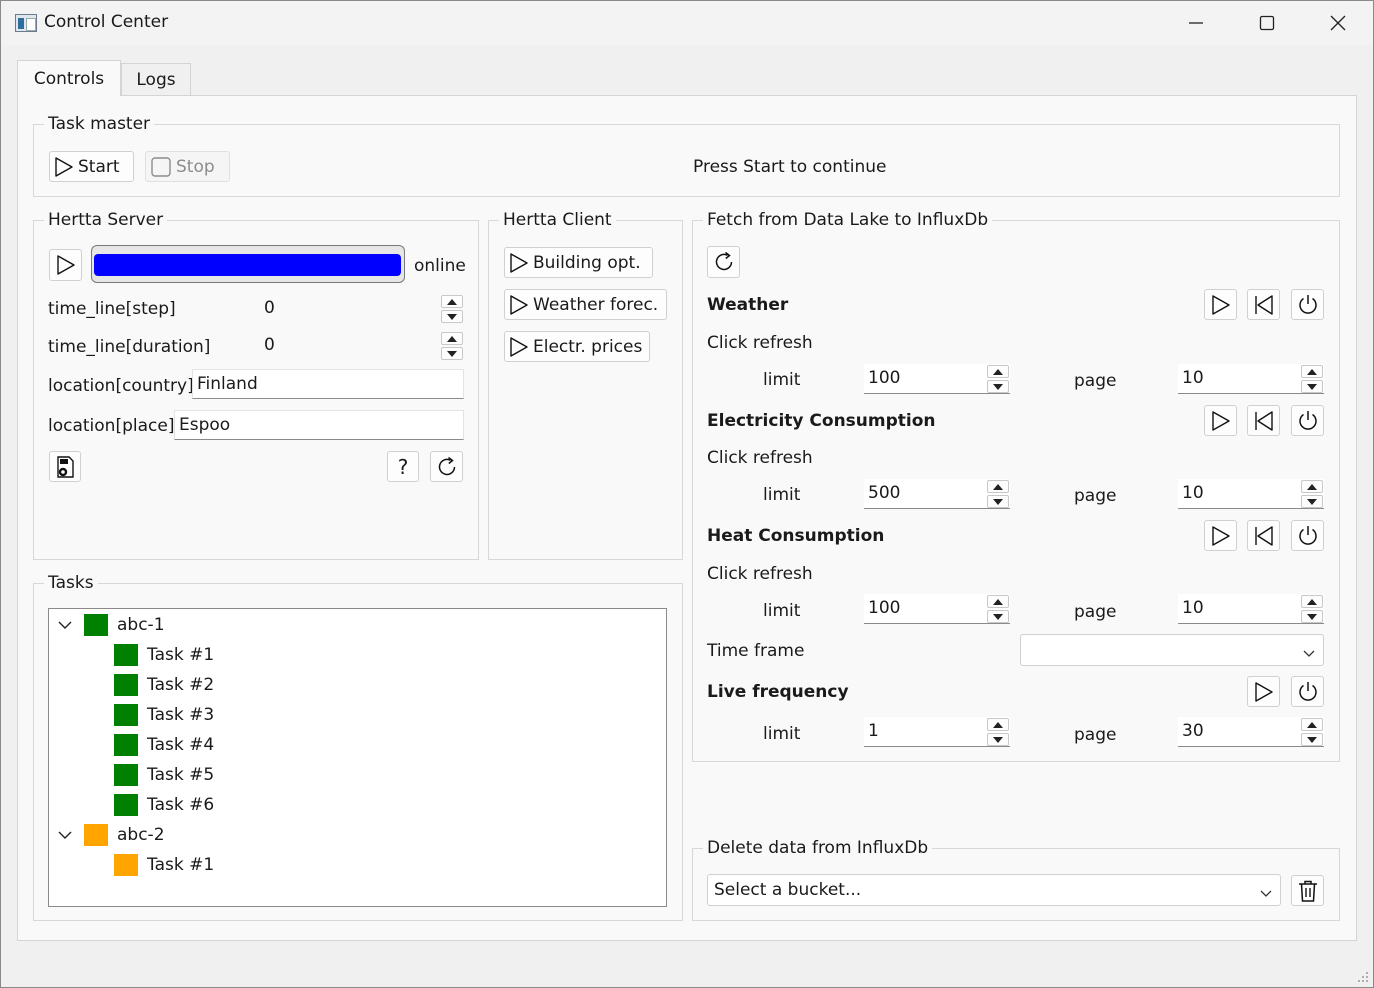 The height and width of the screenshot is (988, 1374). I want to click on tree-item: Task #4, so click(164, 745).